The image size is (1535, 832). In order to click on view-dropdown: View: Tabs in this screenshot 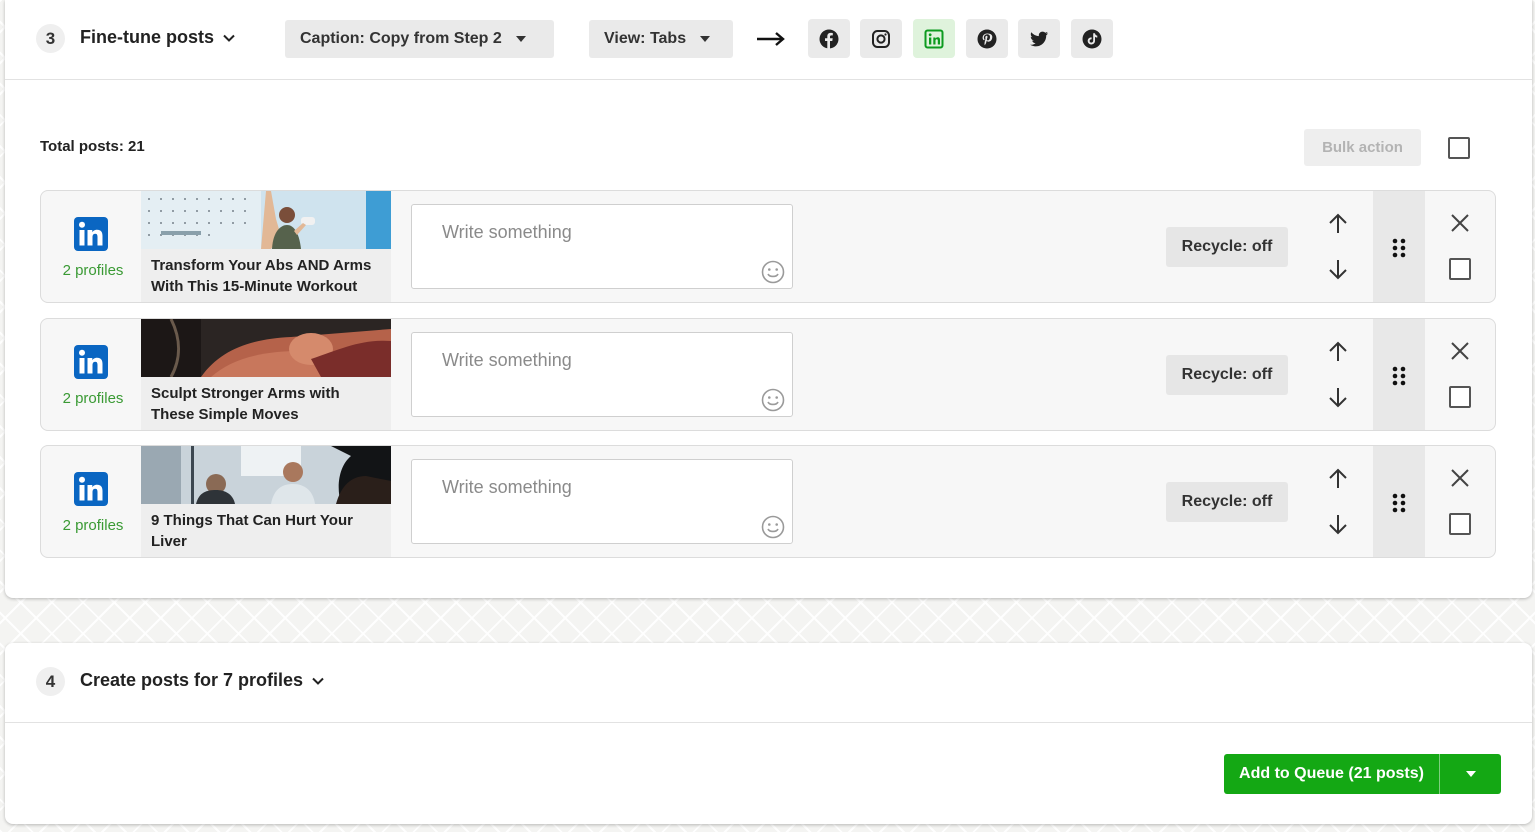, I will do `click(661, 39)`.